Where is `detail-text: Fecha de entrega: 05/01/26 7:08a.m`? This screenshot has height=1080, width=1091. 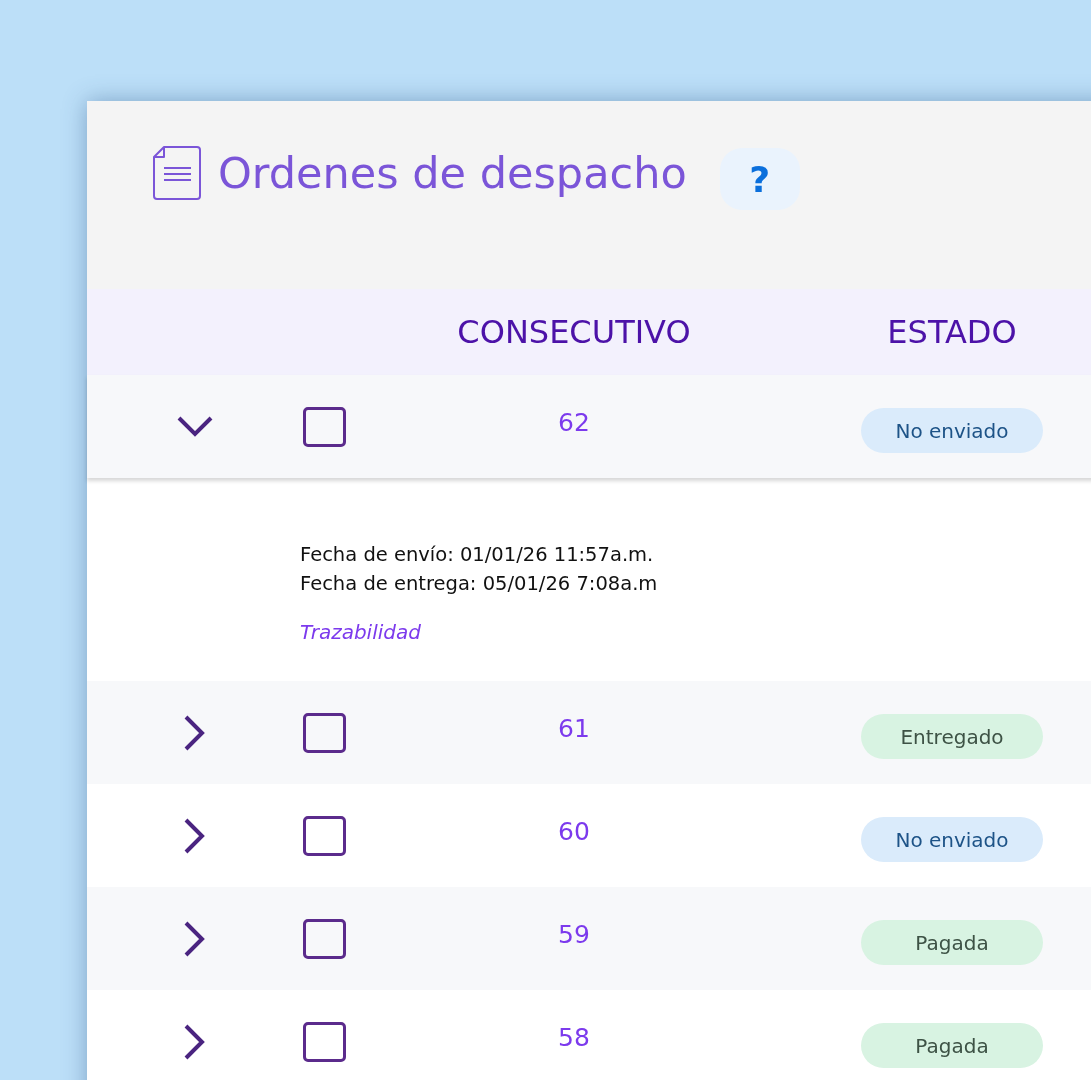
detail-text: Fecha de entrega: 05/01/26 7:08a.m is located at coordinates (479, 584).